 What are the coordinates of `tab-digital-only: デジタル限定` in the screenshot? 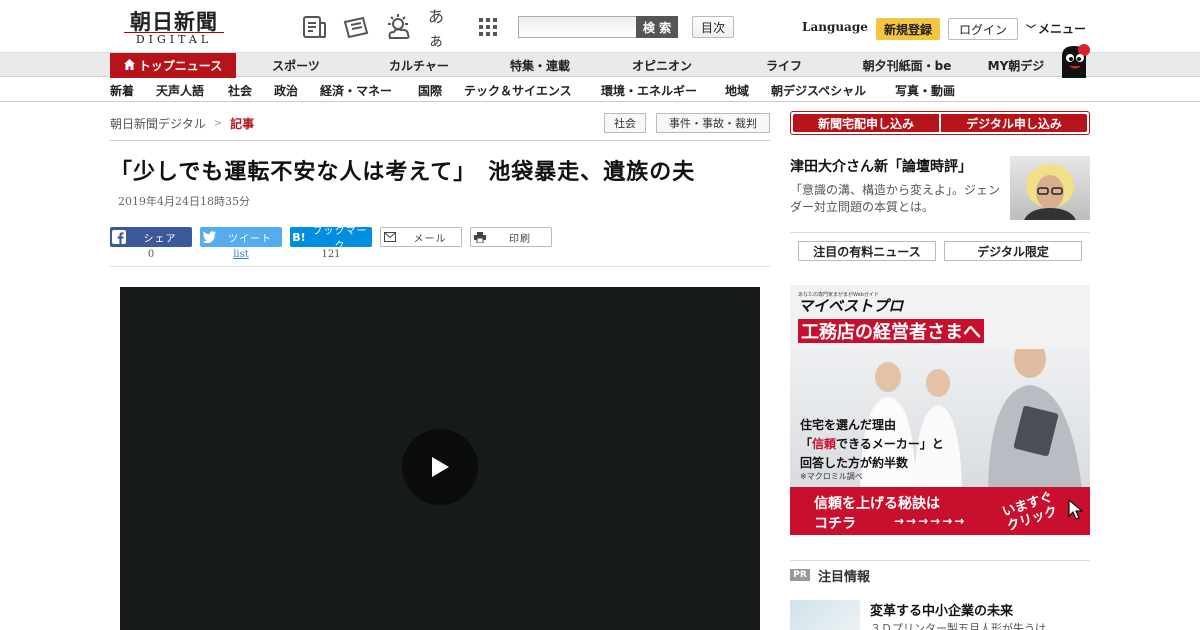 It's located at (1013, 251).